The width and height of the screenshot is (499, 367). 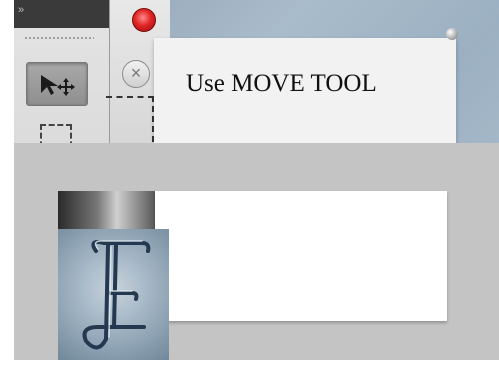 I want to click on close-x-icon: ×, so click(x=136, y=74).